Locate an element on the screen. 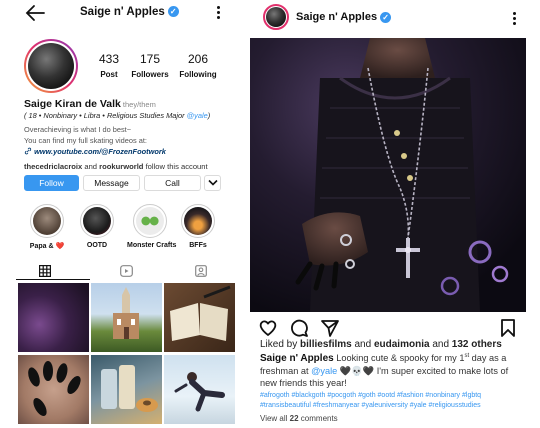 This screenshot has height=428, width=540. profile-tabs is located at coordinates (126, 271).